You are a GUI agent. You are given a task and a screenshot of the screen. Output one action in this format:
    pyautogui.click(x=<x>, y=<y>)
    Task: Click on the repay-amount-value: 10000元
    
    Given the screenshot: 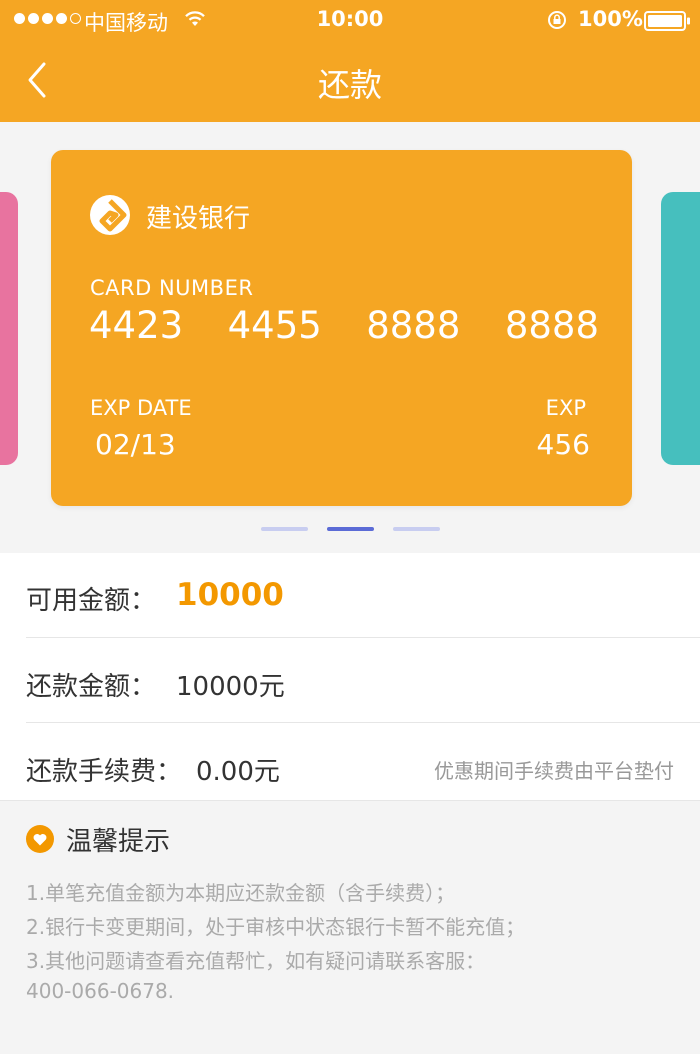 What is the action you would take?
    pyautogui.click(x=230, y=687)
    